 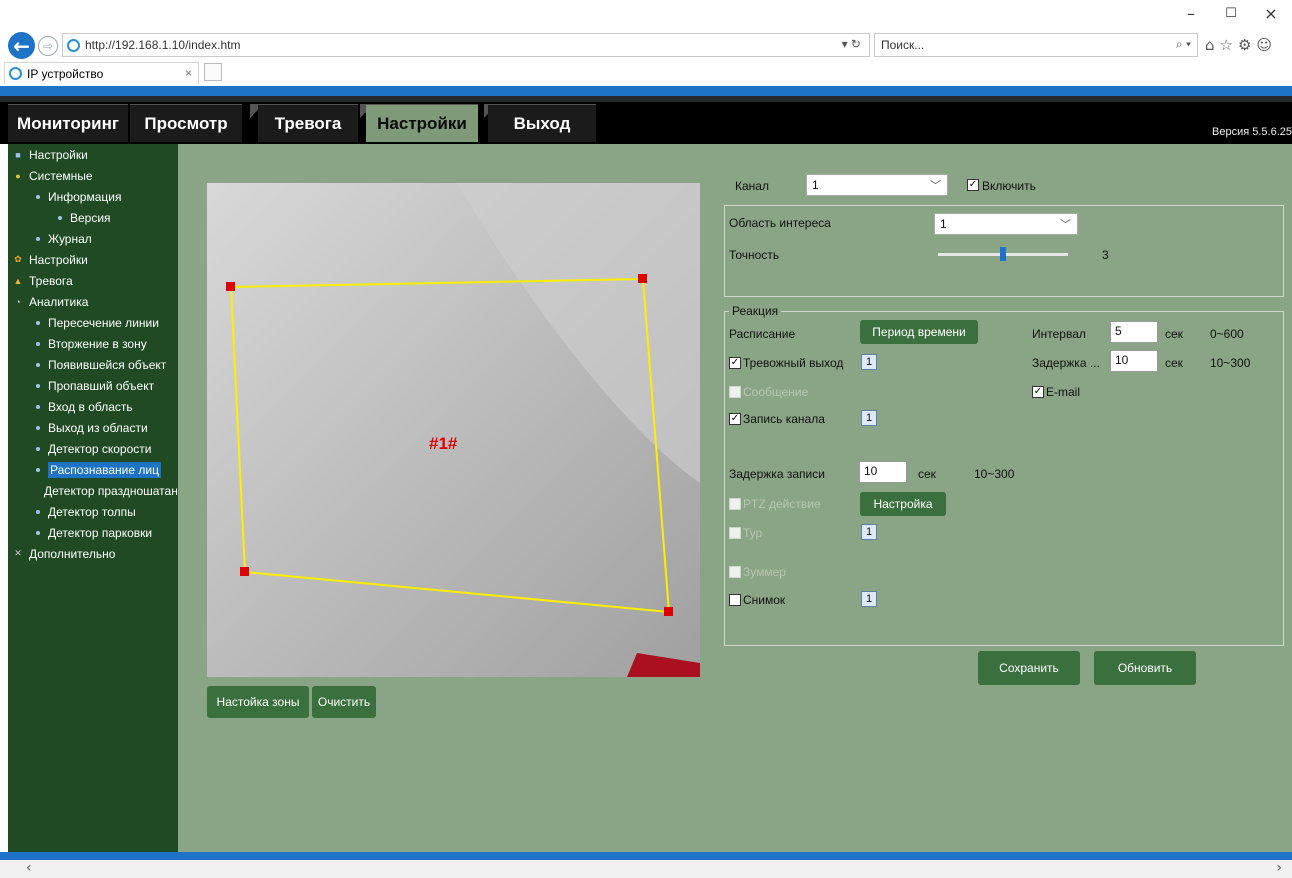 I want to click on scroll-right-icon: ›, so click(x=1279, y=868).